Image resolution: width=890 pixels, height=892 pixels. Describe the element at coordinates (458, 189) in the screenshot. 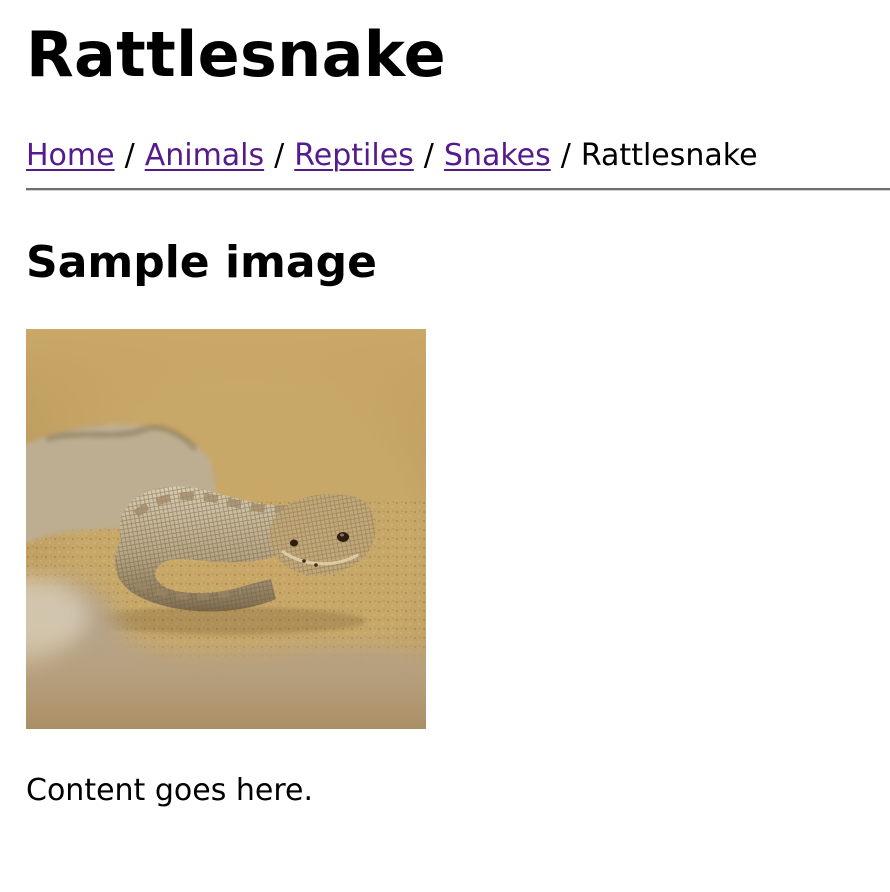

I see `horizontal-rule` at that location.